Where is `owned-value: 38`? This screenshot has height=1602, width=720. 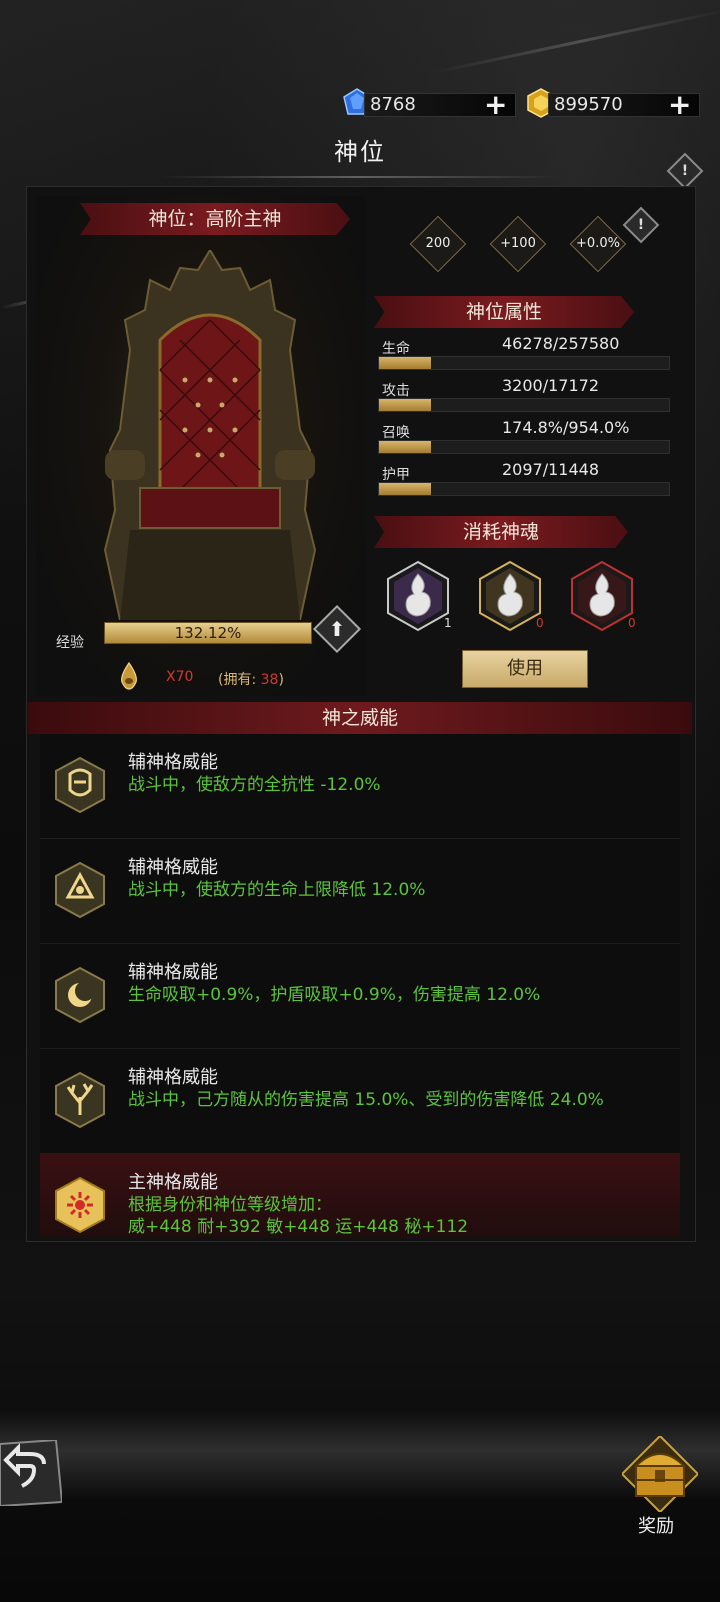
owned-value: 38 is located at coordinates (269, 680).